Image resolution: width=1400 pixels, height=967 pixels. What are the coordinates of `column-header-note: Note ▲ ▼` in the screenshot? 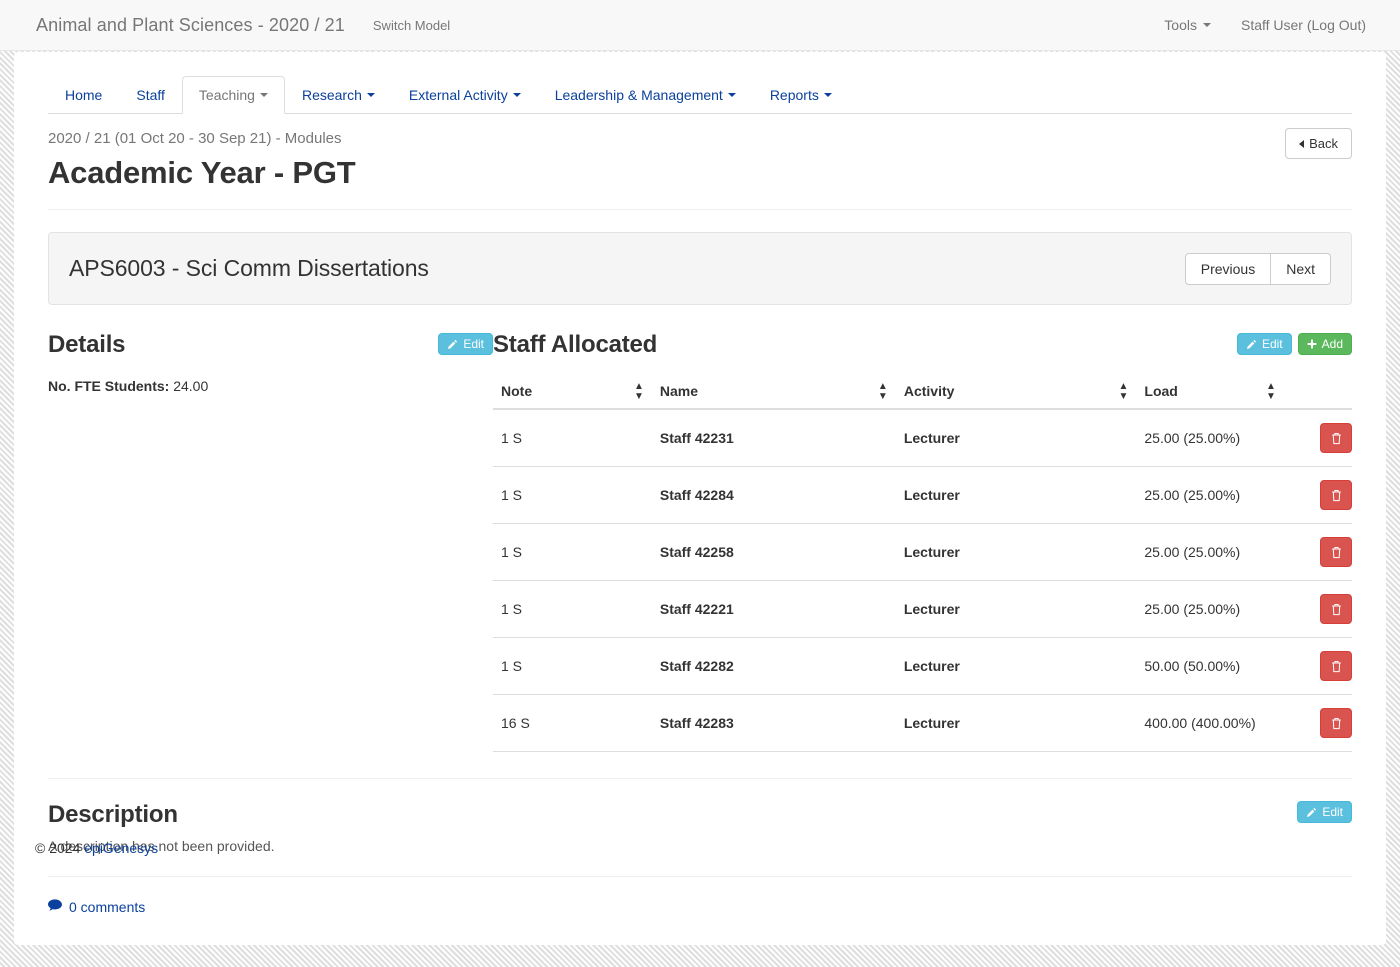 It's located at (572, 392).